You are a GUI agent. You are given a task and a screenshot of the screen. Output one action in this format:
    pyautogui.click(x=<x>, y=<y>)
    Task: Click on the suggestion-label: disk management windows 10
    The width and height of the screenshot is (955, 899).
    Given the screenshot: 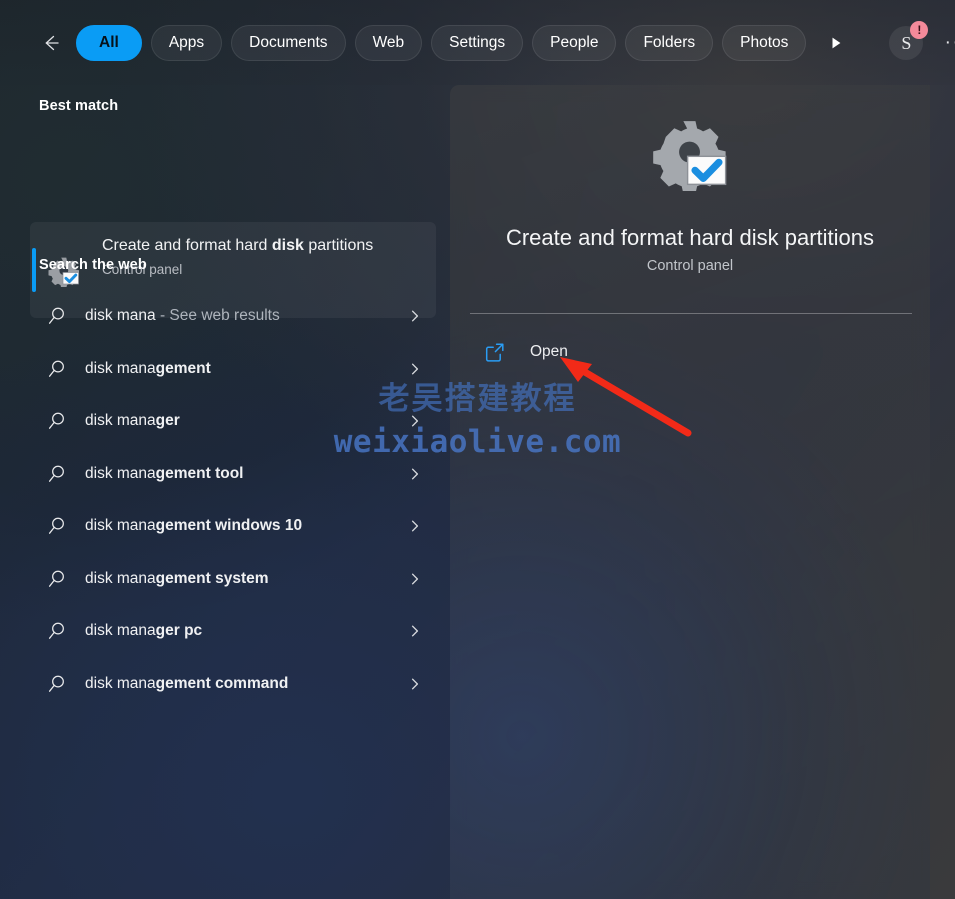 What is the action you would take?
    pyautogui.click(x=193, y=526)
    